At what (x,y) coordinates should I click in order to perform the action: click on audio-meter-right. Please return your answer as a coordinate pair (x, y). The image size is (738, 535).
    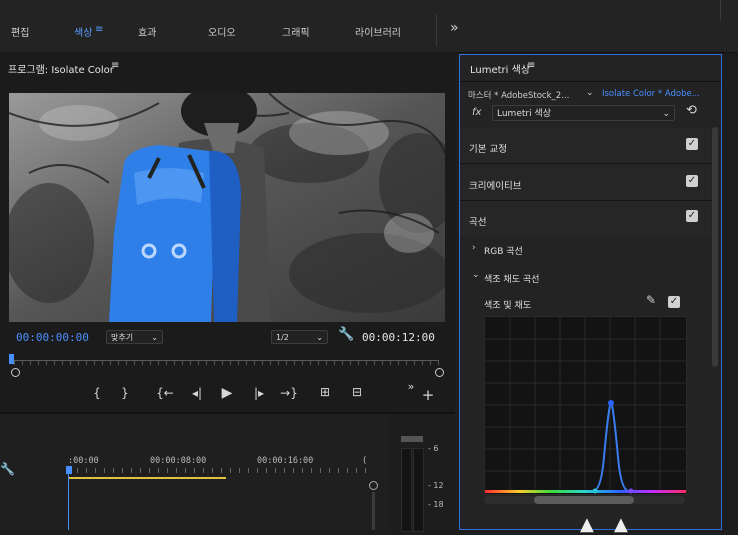
    Looking at the image, I should click on (418, 490).